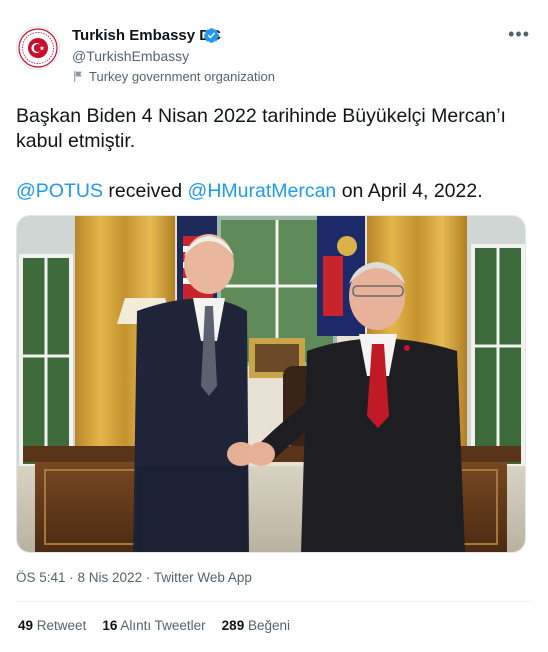 Image resolution: width=548 pixels, height=652 pixels. Describe the element at coordinates (269, 625) in the screenshot. I see `likes-label: Beğeni` at that location.